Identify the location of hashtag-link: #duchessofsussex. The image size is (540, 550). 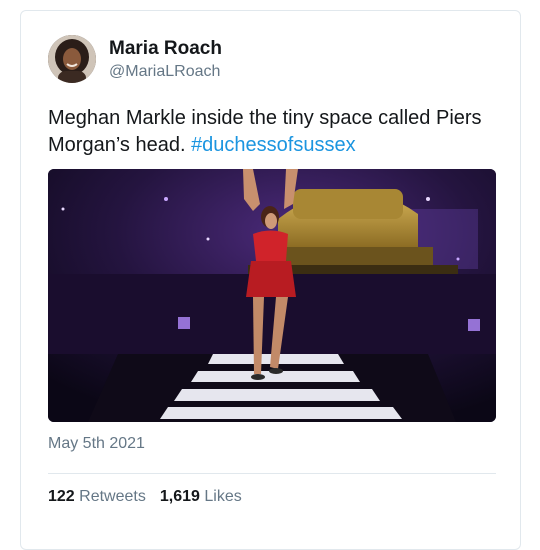
(273, 145).